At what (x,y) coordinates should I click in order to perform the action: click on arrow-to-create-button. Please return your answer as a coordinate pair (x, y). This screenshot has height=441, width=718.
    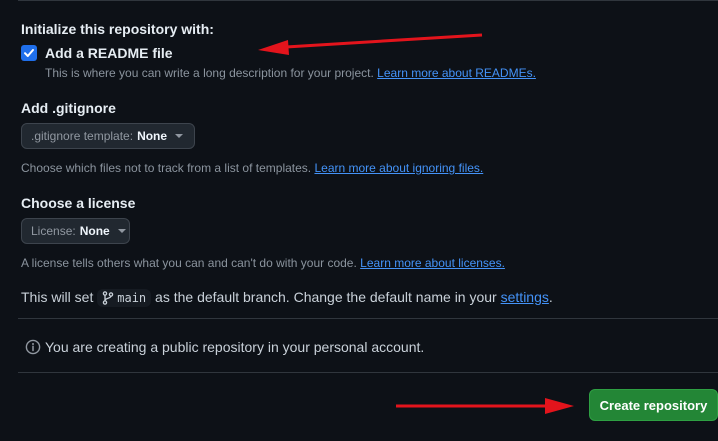
    Looking at the image, I should click on (485, 406).